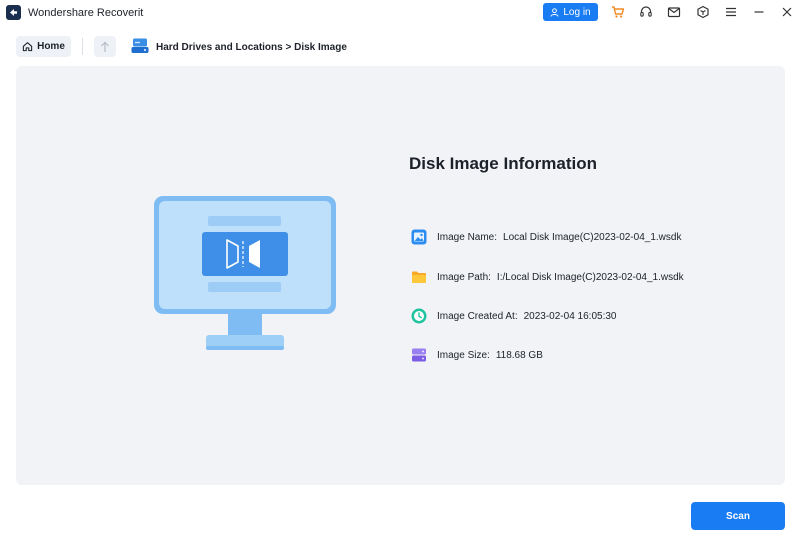  I want to click on app-title: Wondershare Recoverit, so click(86, 13).